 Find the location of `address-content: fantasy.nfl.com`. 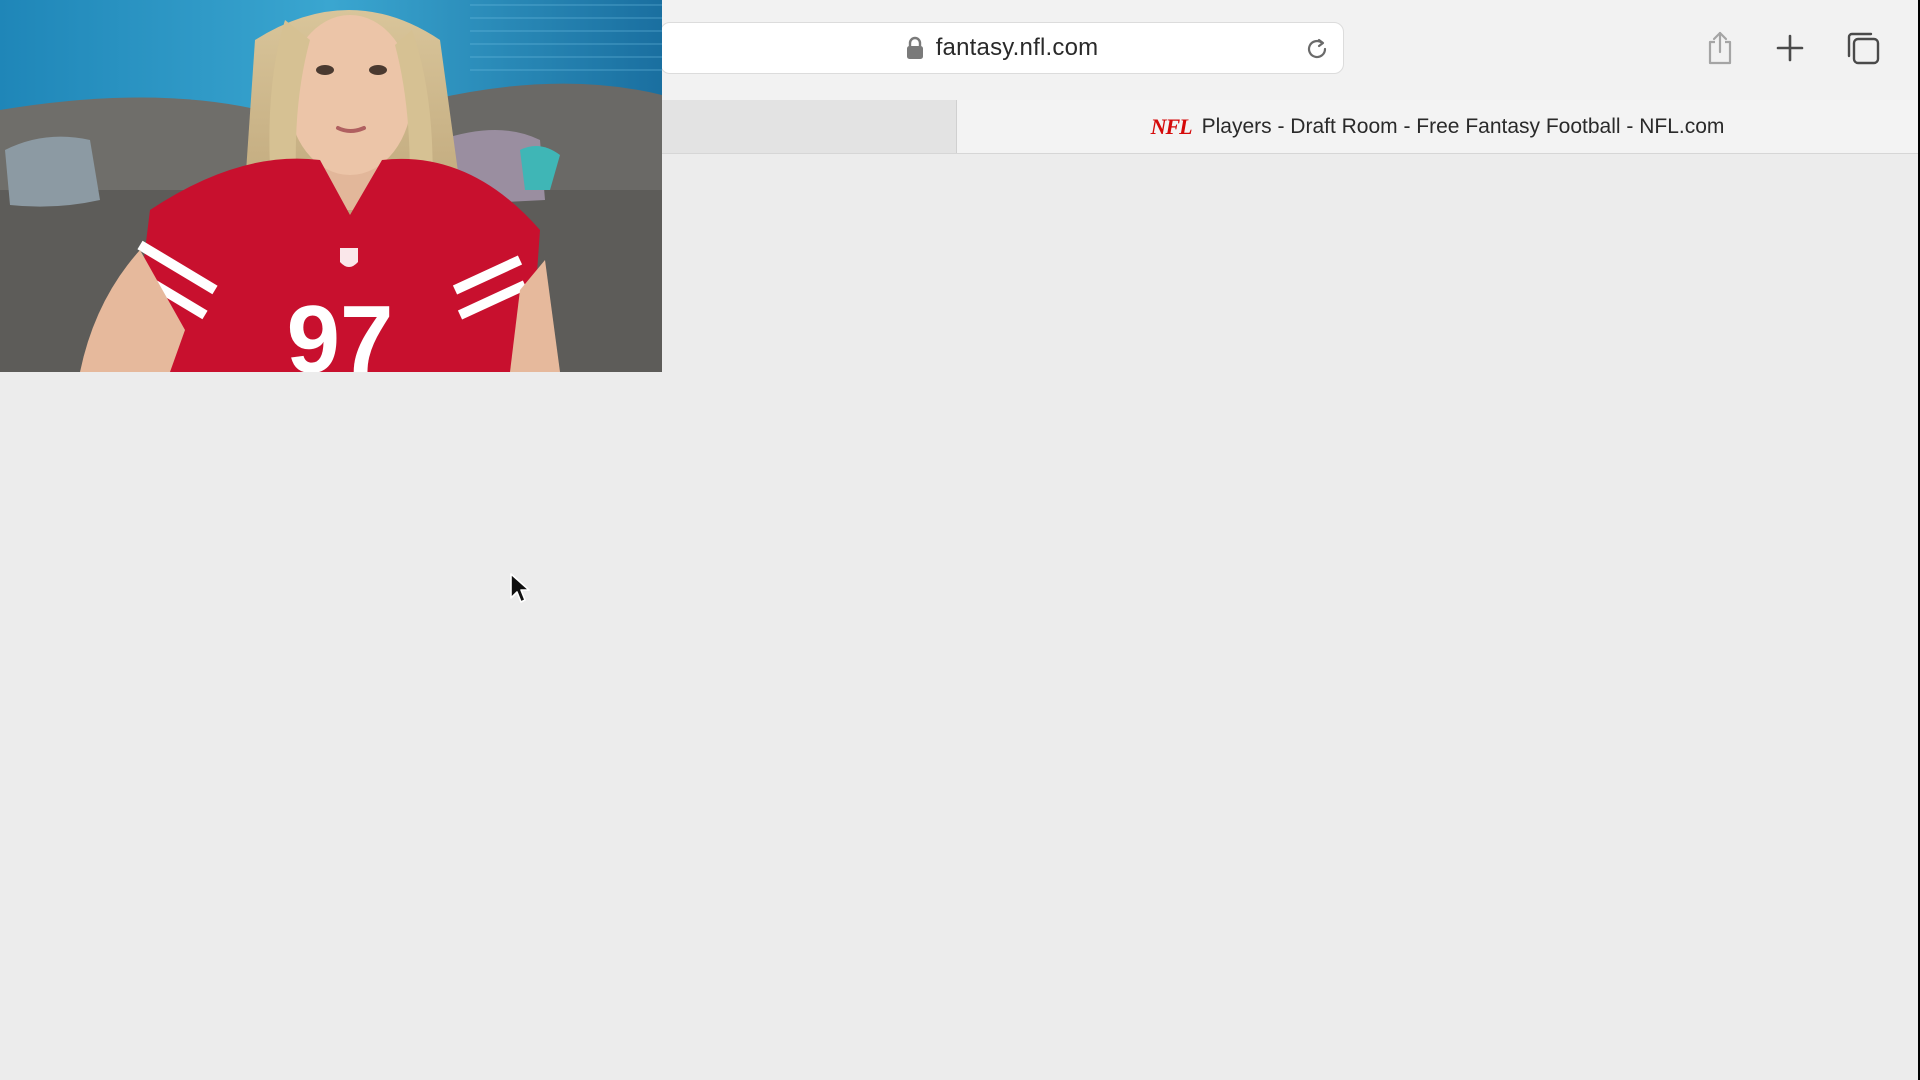

address-content: fantasy.nfl.com is located at coordinates (1002, 48).